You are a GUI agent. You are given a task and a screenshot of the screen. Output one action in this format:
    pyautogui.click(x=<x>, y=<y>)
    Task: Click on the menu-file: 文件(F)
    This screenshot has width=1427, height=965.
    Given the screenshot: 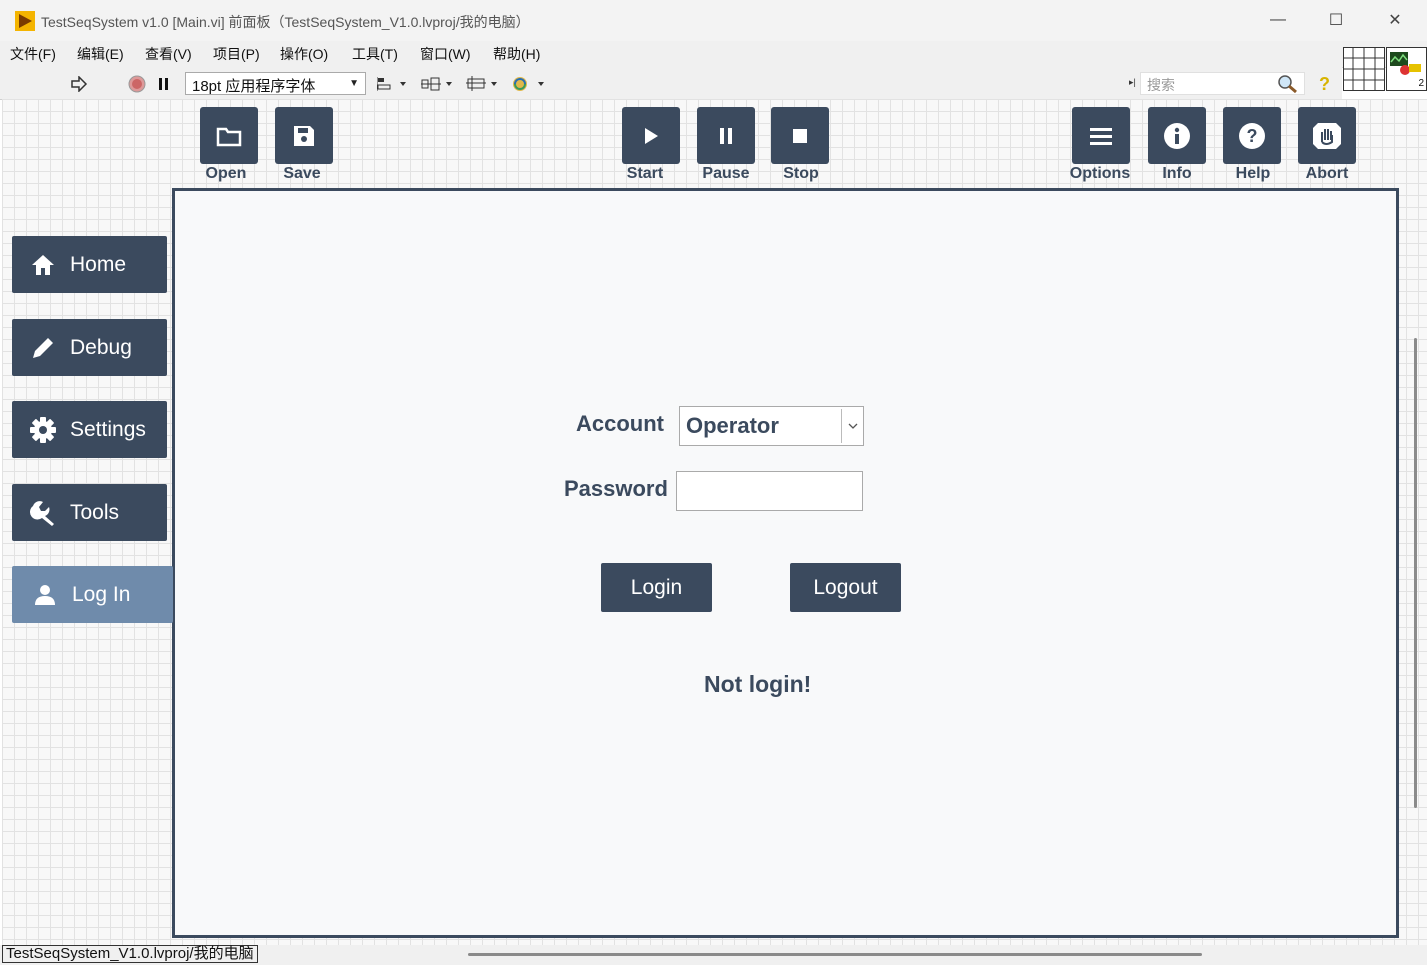 What is the action you would take?
    pyautogui.click(x=33, y=54)
    